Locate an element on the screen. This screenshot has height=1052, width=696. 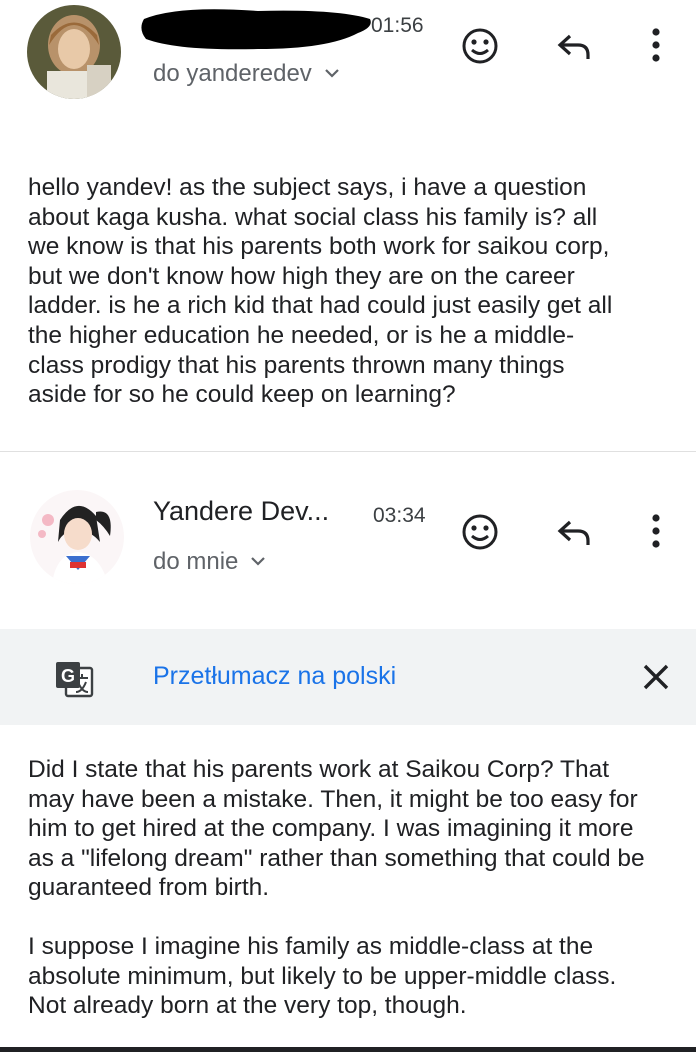
bottom-edge-bar is located at coordinates (348, 1049).